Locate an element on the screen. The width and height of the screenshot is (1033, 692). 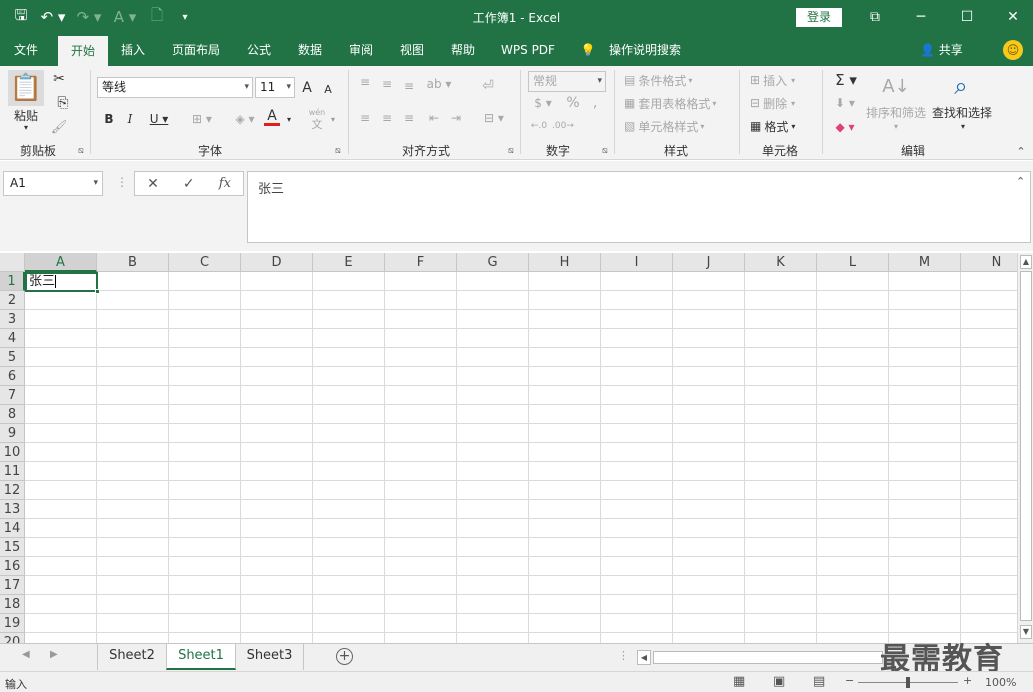
column-header-k: K is located at coordinates (781, 262).